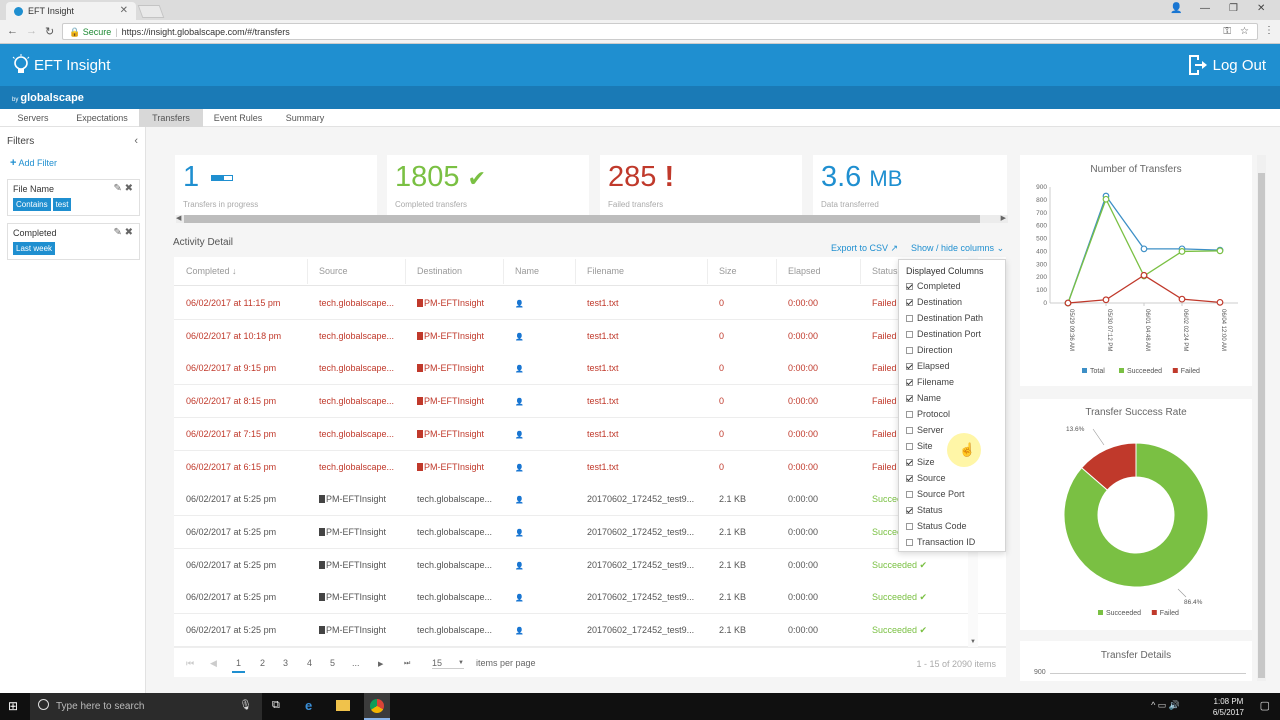 The height and width of the screenshot is (720, 1280). Describe the element at coordinates (73, 241) in the screenshot. I see `filter-card-completed: Completed ✎ ✖ Last week` at that location.